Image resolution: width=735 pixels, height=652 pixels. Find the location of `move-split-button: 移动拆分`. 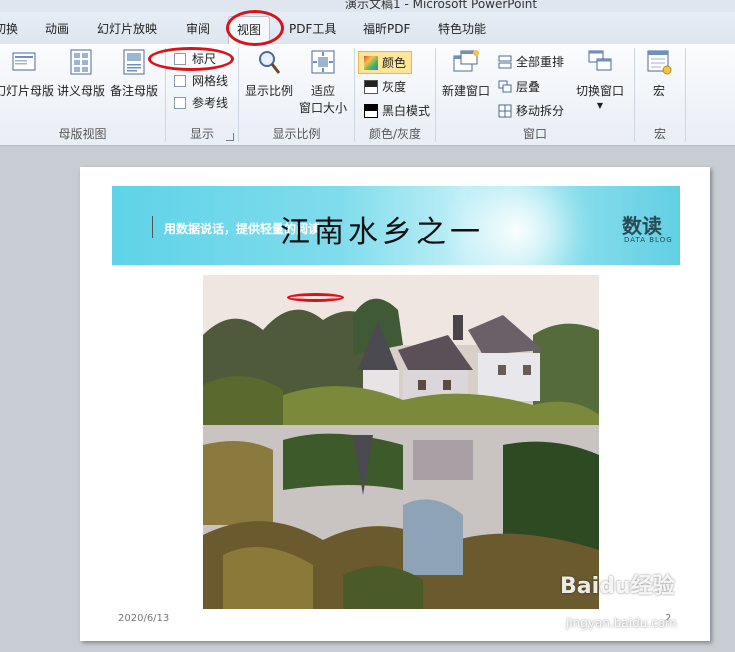

move-split-button: 移动拆分 is located at coordinates (531, 110).